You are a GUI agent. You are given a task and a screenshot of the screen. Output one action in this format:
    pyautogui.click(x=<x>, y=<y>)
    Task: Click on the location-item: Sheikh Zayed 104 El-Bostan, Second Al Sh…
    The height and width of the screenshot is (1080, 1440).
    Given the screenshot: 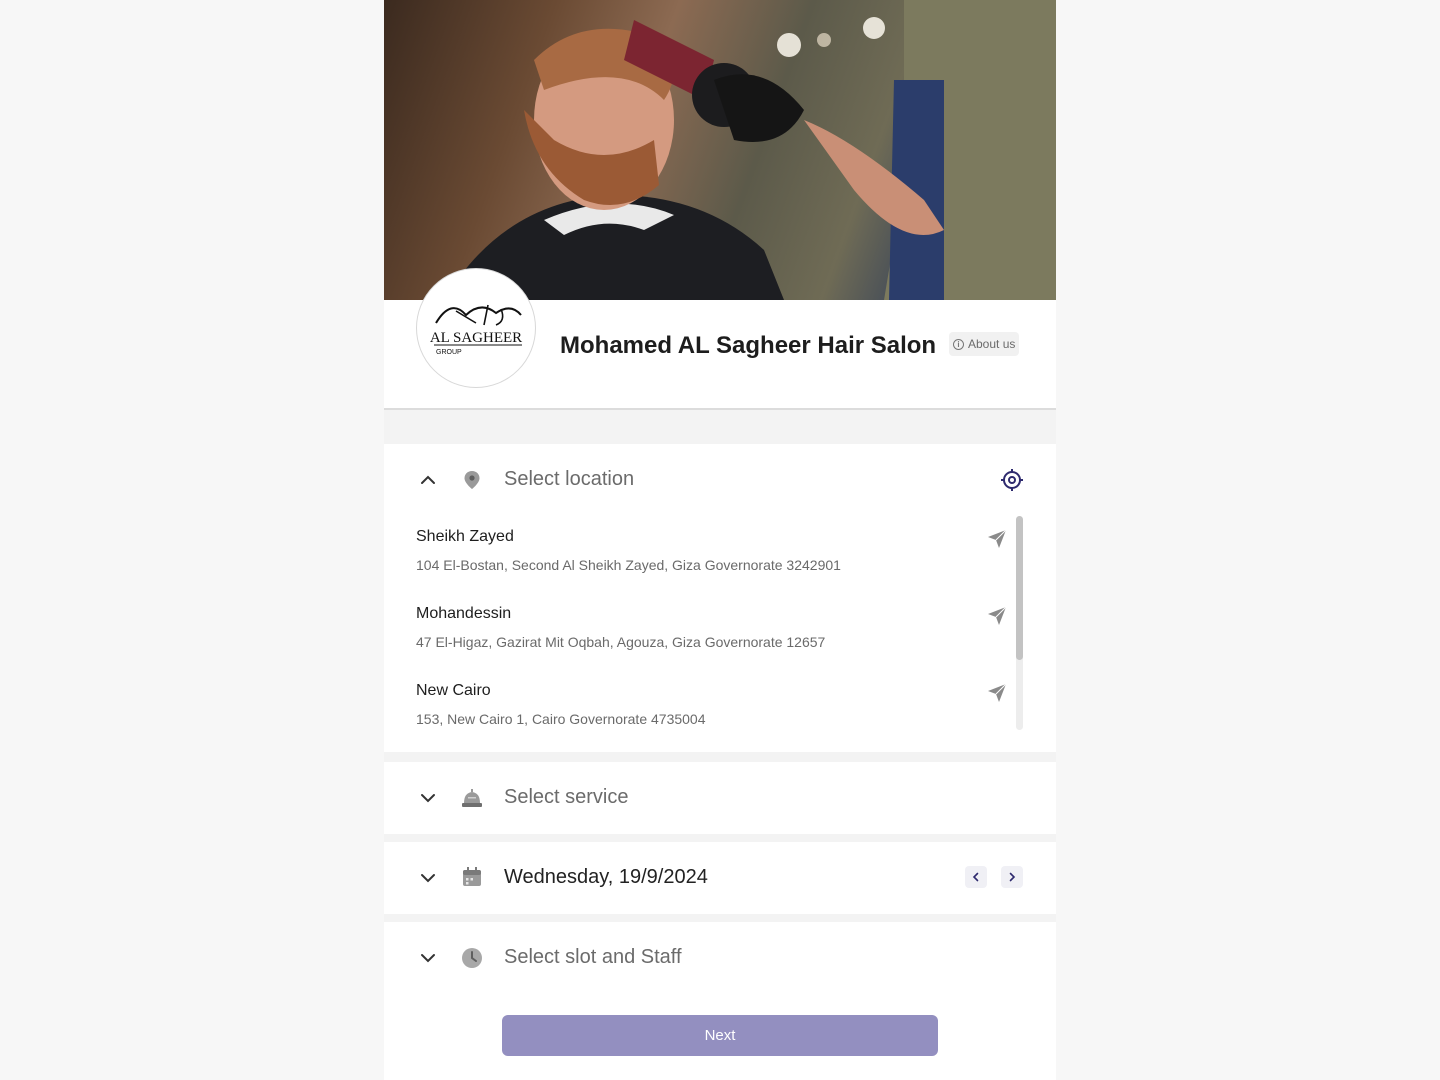 What is the action you would take?
    pyautogui.click(x=711, y=554)
    